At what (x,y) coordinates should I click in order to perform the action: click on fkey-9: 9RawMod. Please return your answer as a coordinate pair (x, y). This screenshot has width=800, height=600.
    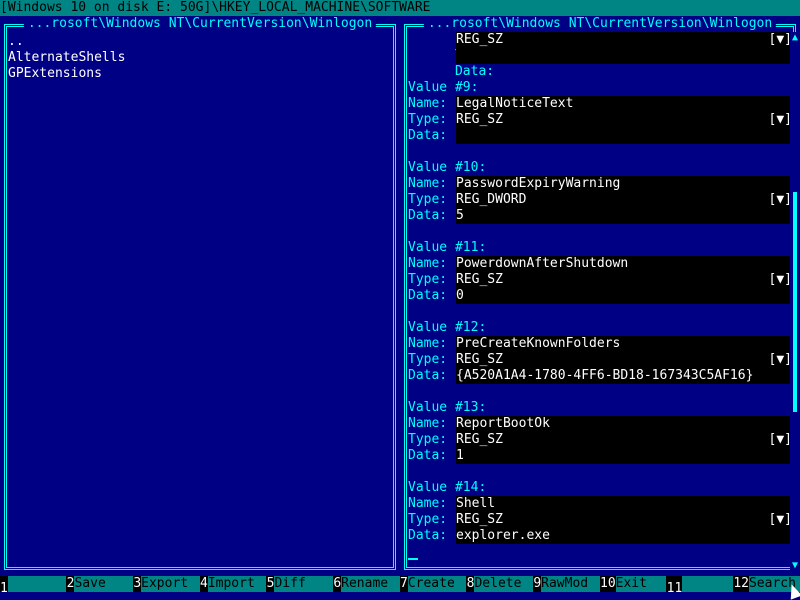
    Looking at the image, I should click on (566, 584).